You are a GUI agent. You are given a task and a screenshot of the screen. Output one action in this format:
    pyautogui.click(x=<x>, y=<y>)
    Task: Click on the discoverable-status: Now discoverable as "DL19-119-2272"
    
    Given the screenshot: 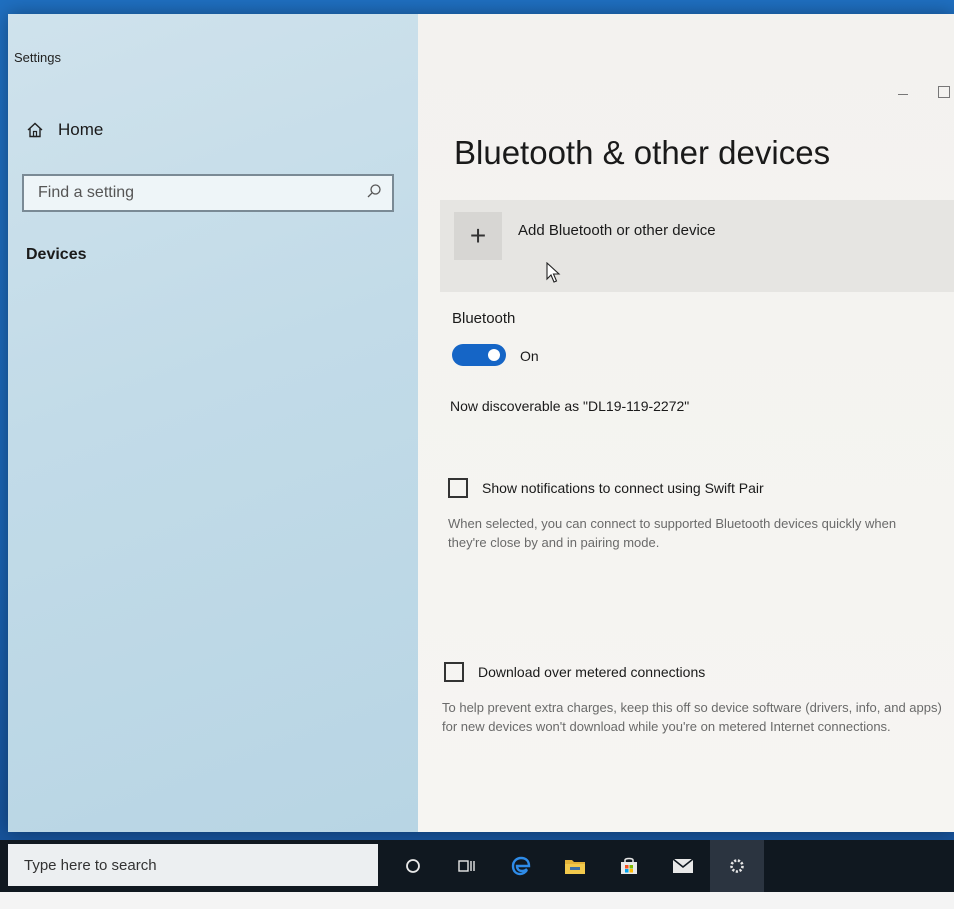 What is the action you would take?
    pyautogui.click(x=570, y=406)
    